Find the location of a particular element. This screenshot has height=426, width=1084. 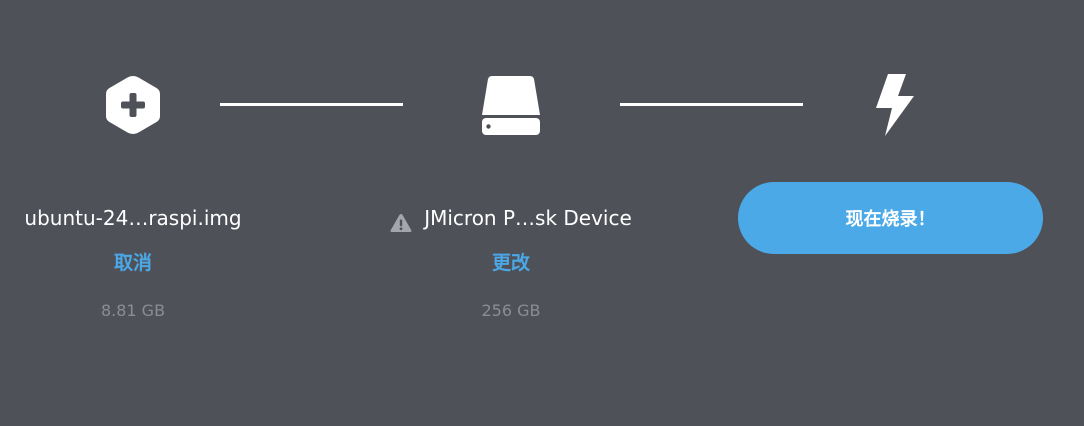

drive-name-row: JMicron P…sk Device is located at coordinates (511, 218).